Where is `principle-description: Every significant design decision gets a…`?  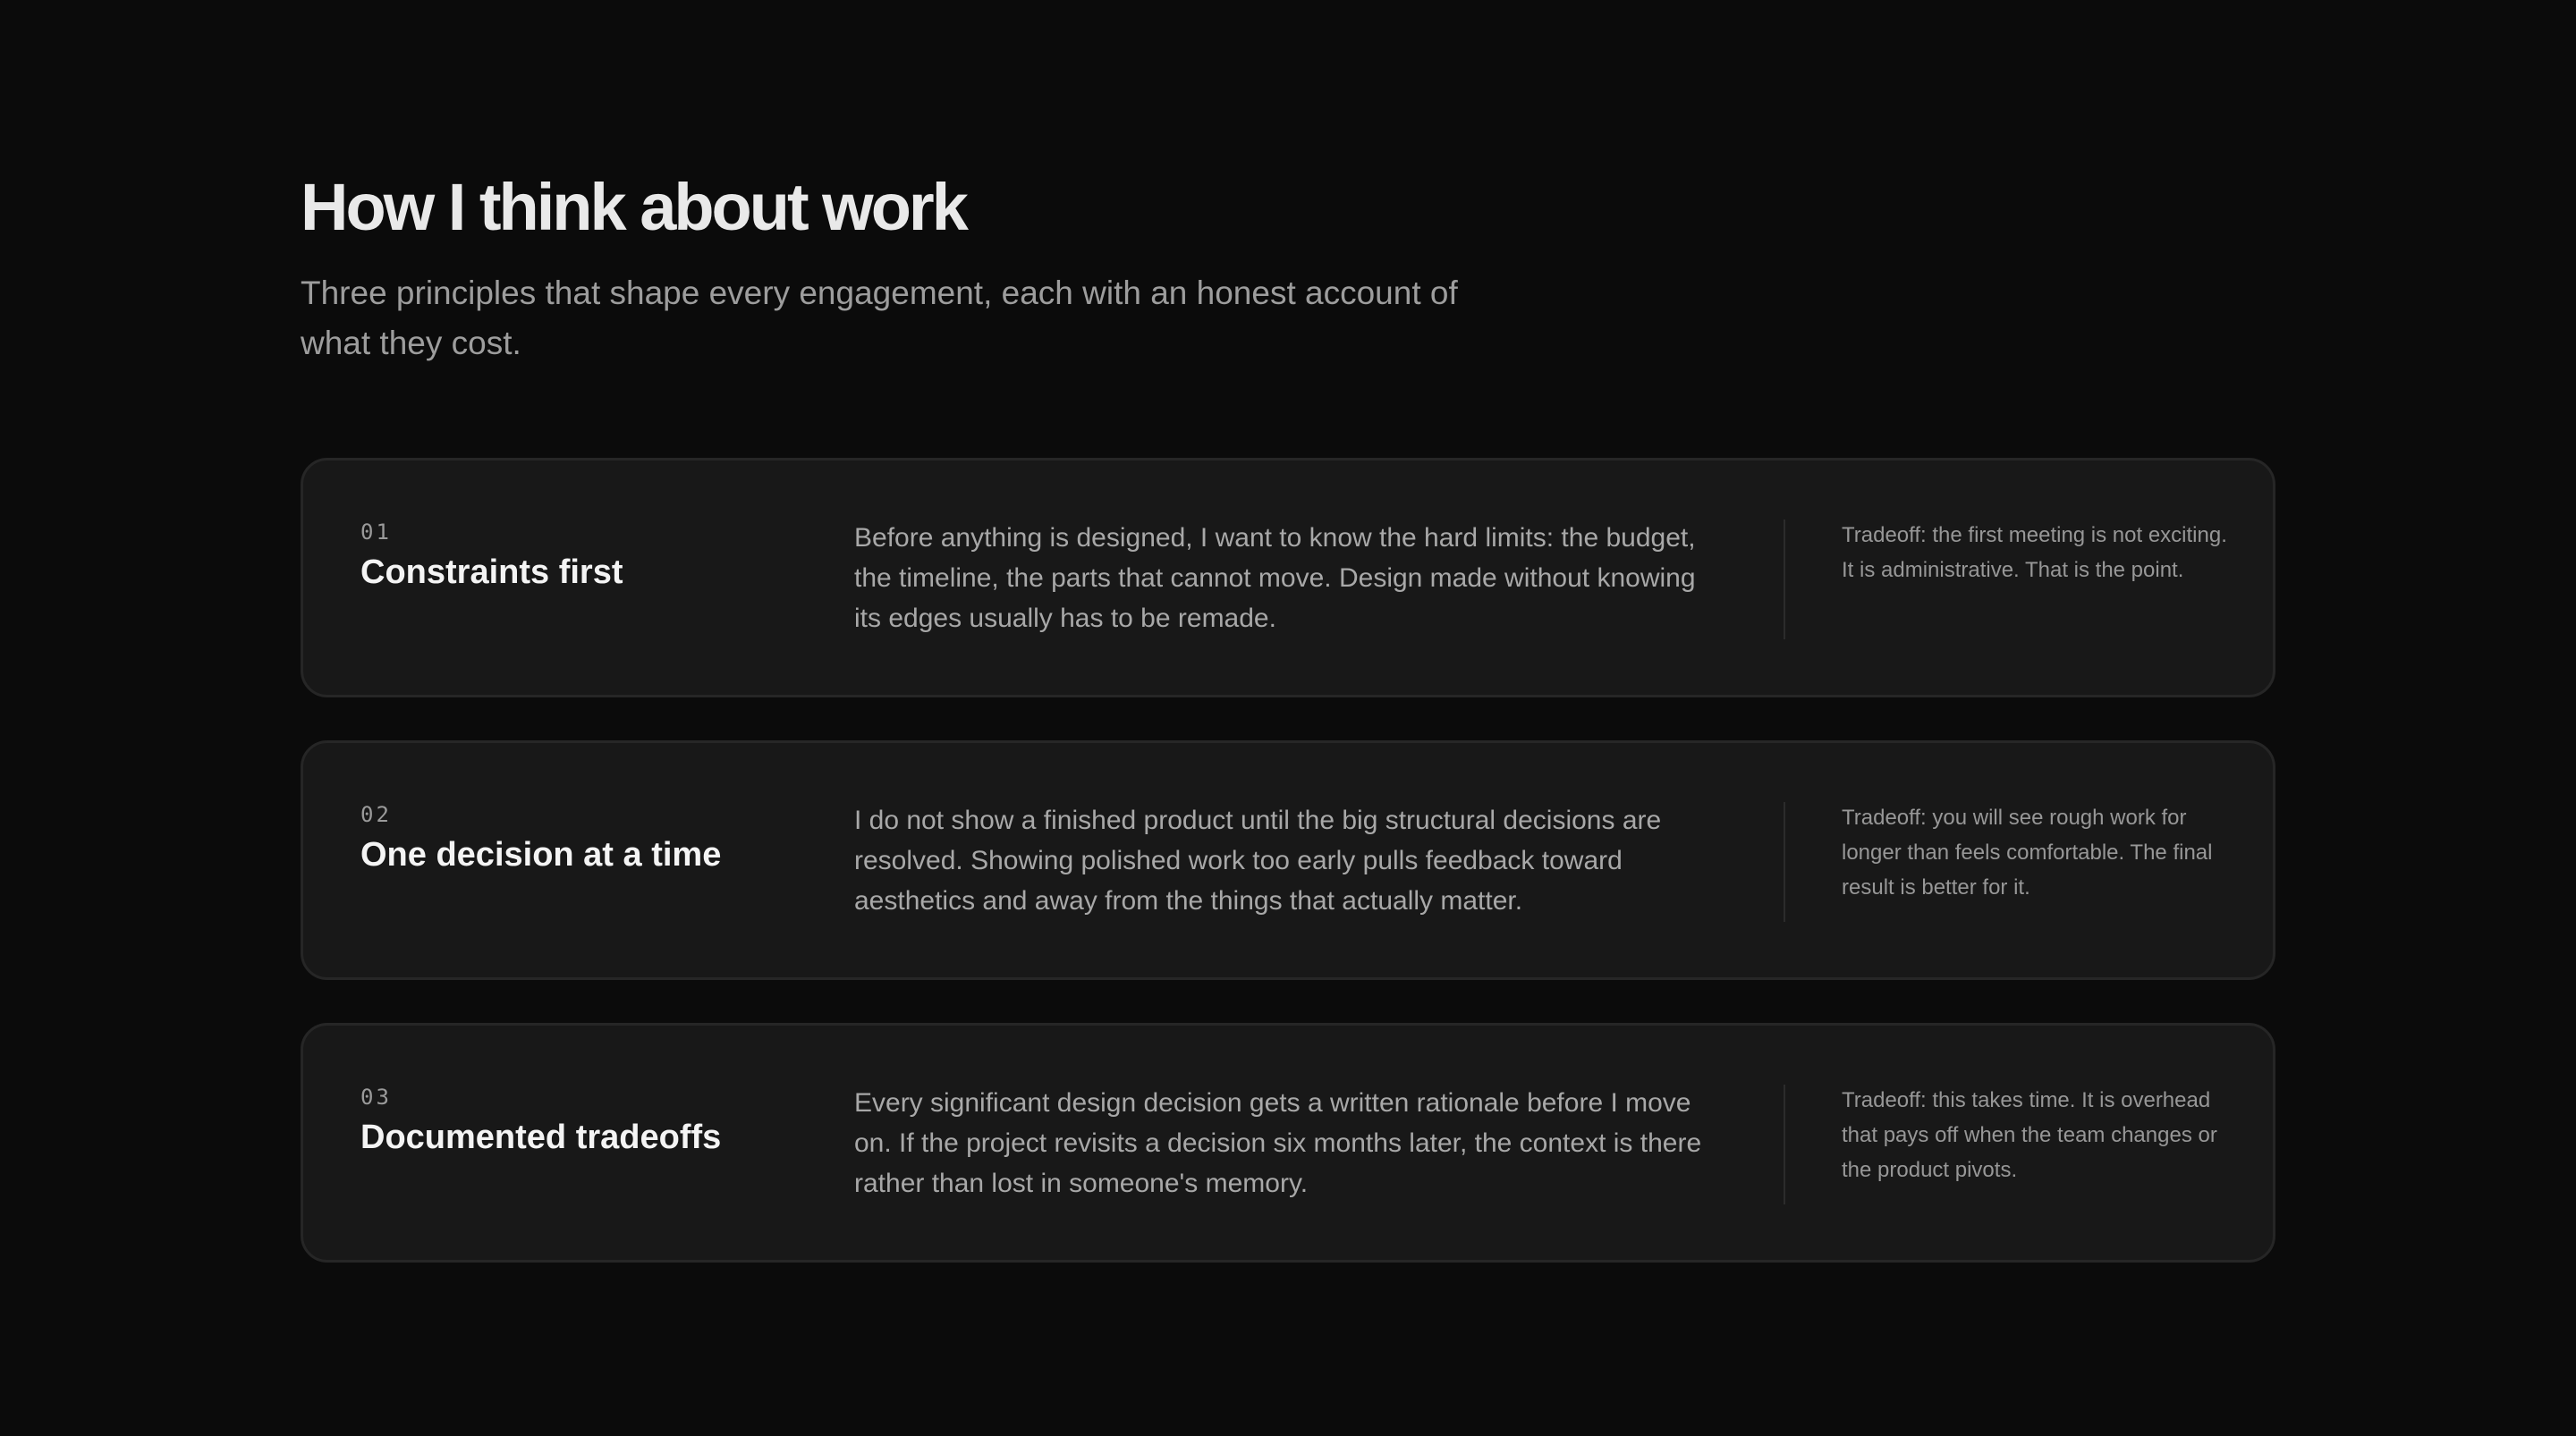 principle-description: Every significant design decision gets a… is located at coordinates (1278, 1143).